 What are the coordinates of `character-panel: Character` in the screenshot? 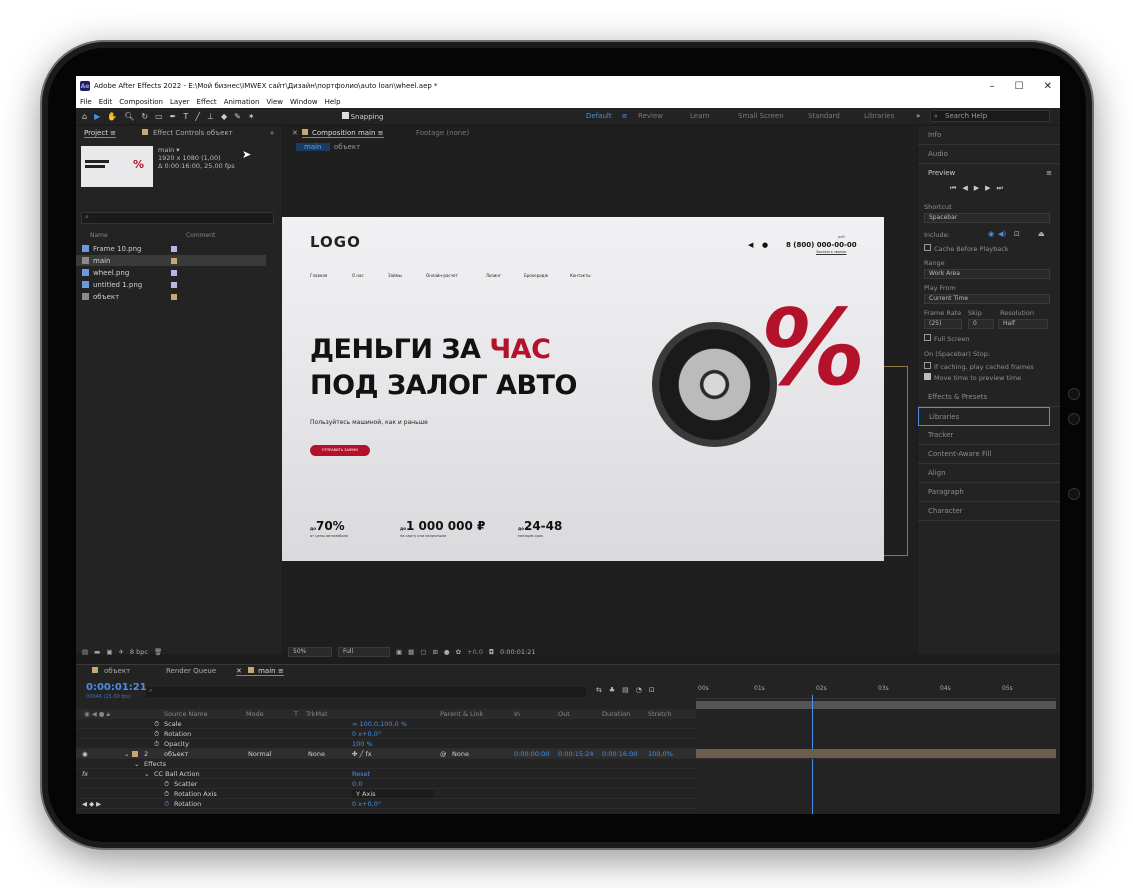 It's located at (989, 511).